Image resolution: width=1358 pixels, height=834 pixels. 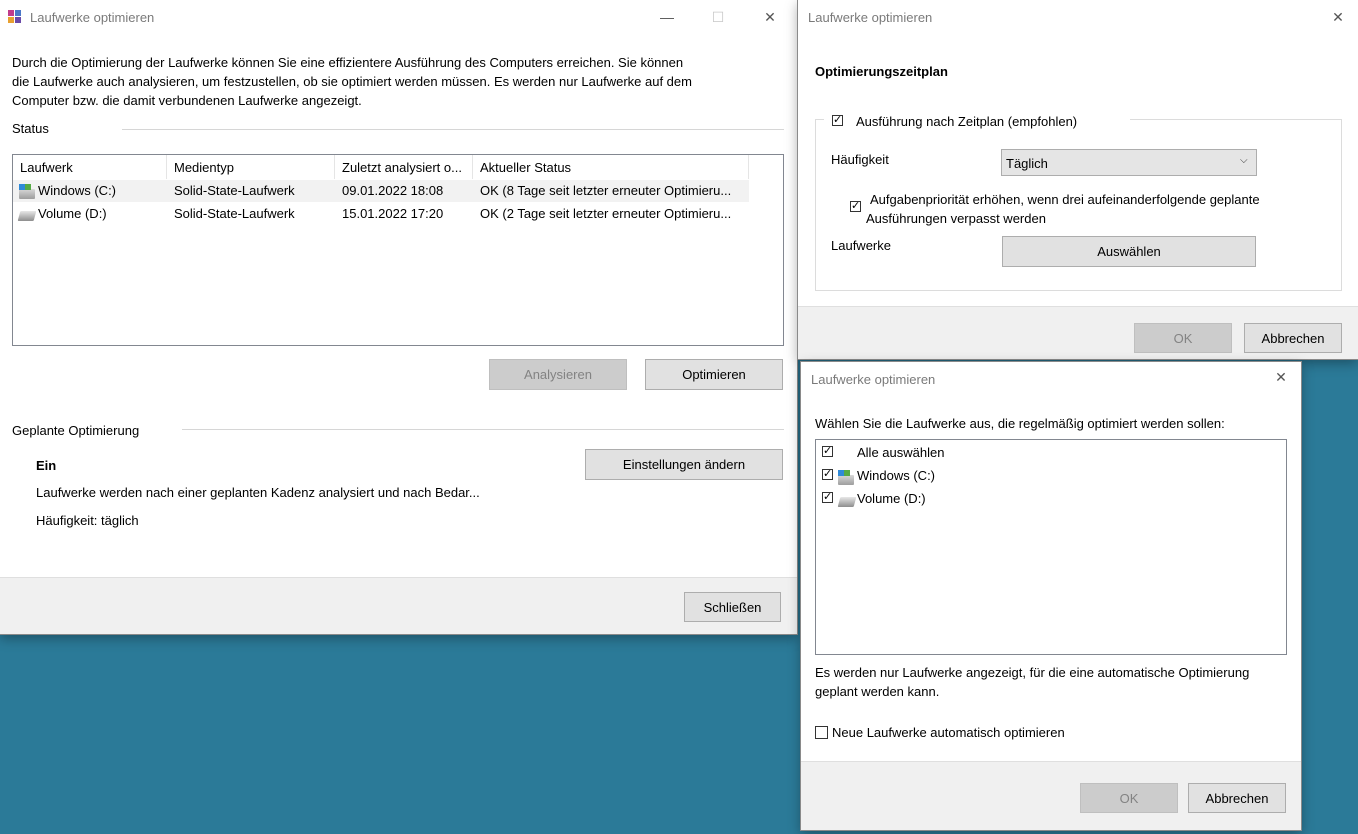 What do you see at coordinates (667, 17) in the screenshot?
I see `minimize-icon: —` at bounding box center [667, 17].